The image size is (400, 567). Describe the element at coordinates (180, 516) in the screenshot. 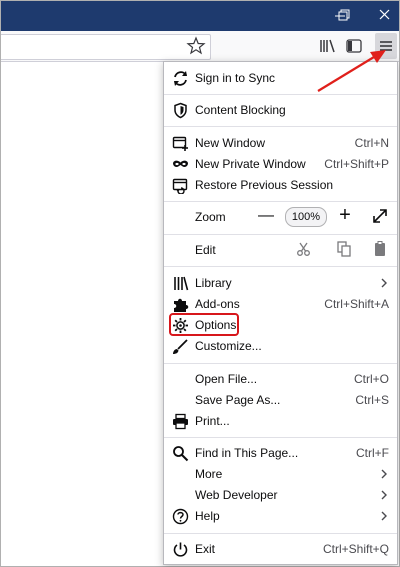

I see `help-icon` at that location.